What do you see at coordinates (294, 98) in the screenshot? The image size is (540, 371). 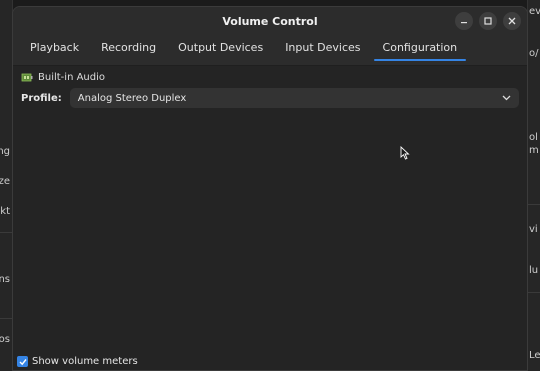 I see `profile-dropdown: Analog Stereo Duplex` at bounding box center [294, 98].